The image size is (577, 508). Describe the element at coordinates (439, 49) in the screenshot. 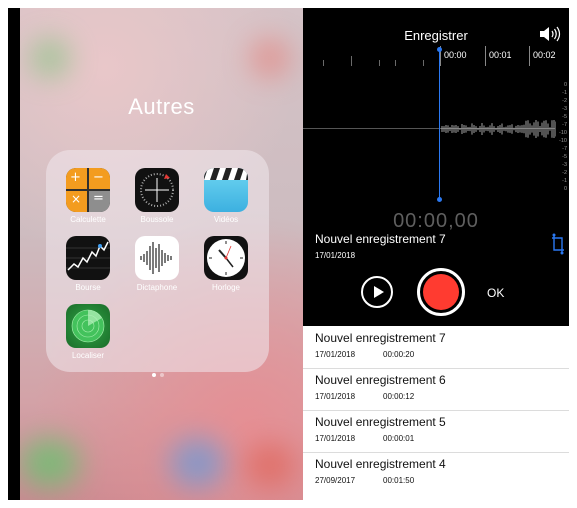

I see `playhead-top-handle` at that location.